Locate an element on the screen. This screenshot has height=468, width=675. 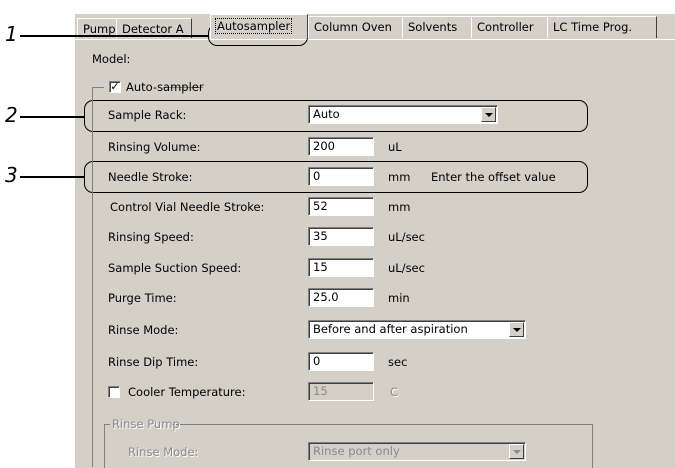
cooler-unit: C is located at coordinates (394, 392).